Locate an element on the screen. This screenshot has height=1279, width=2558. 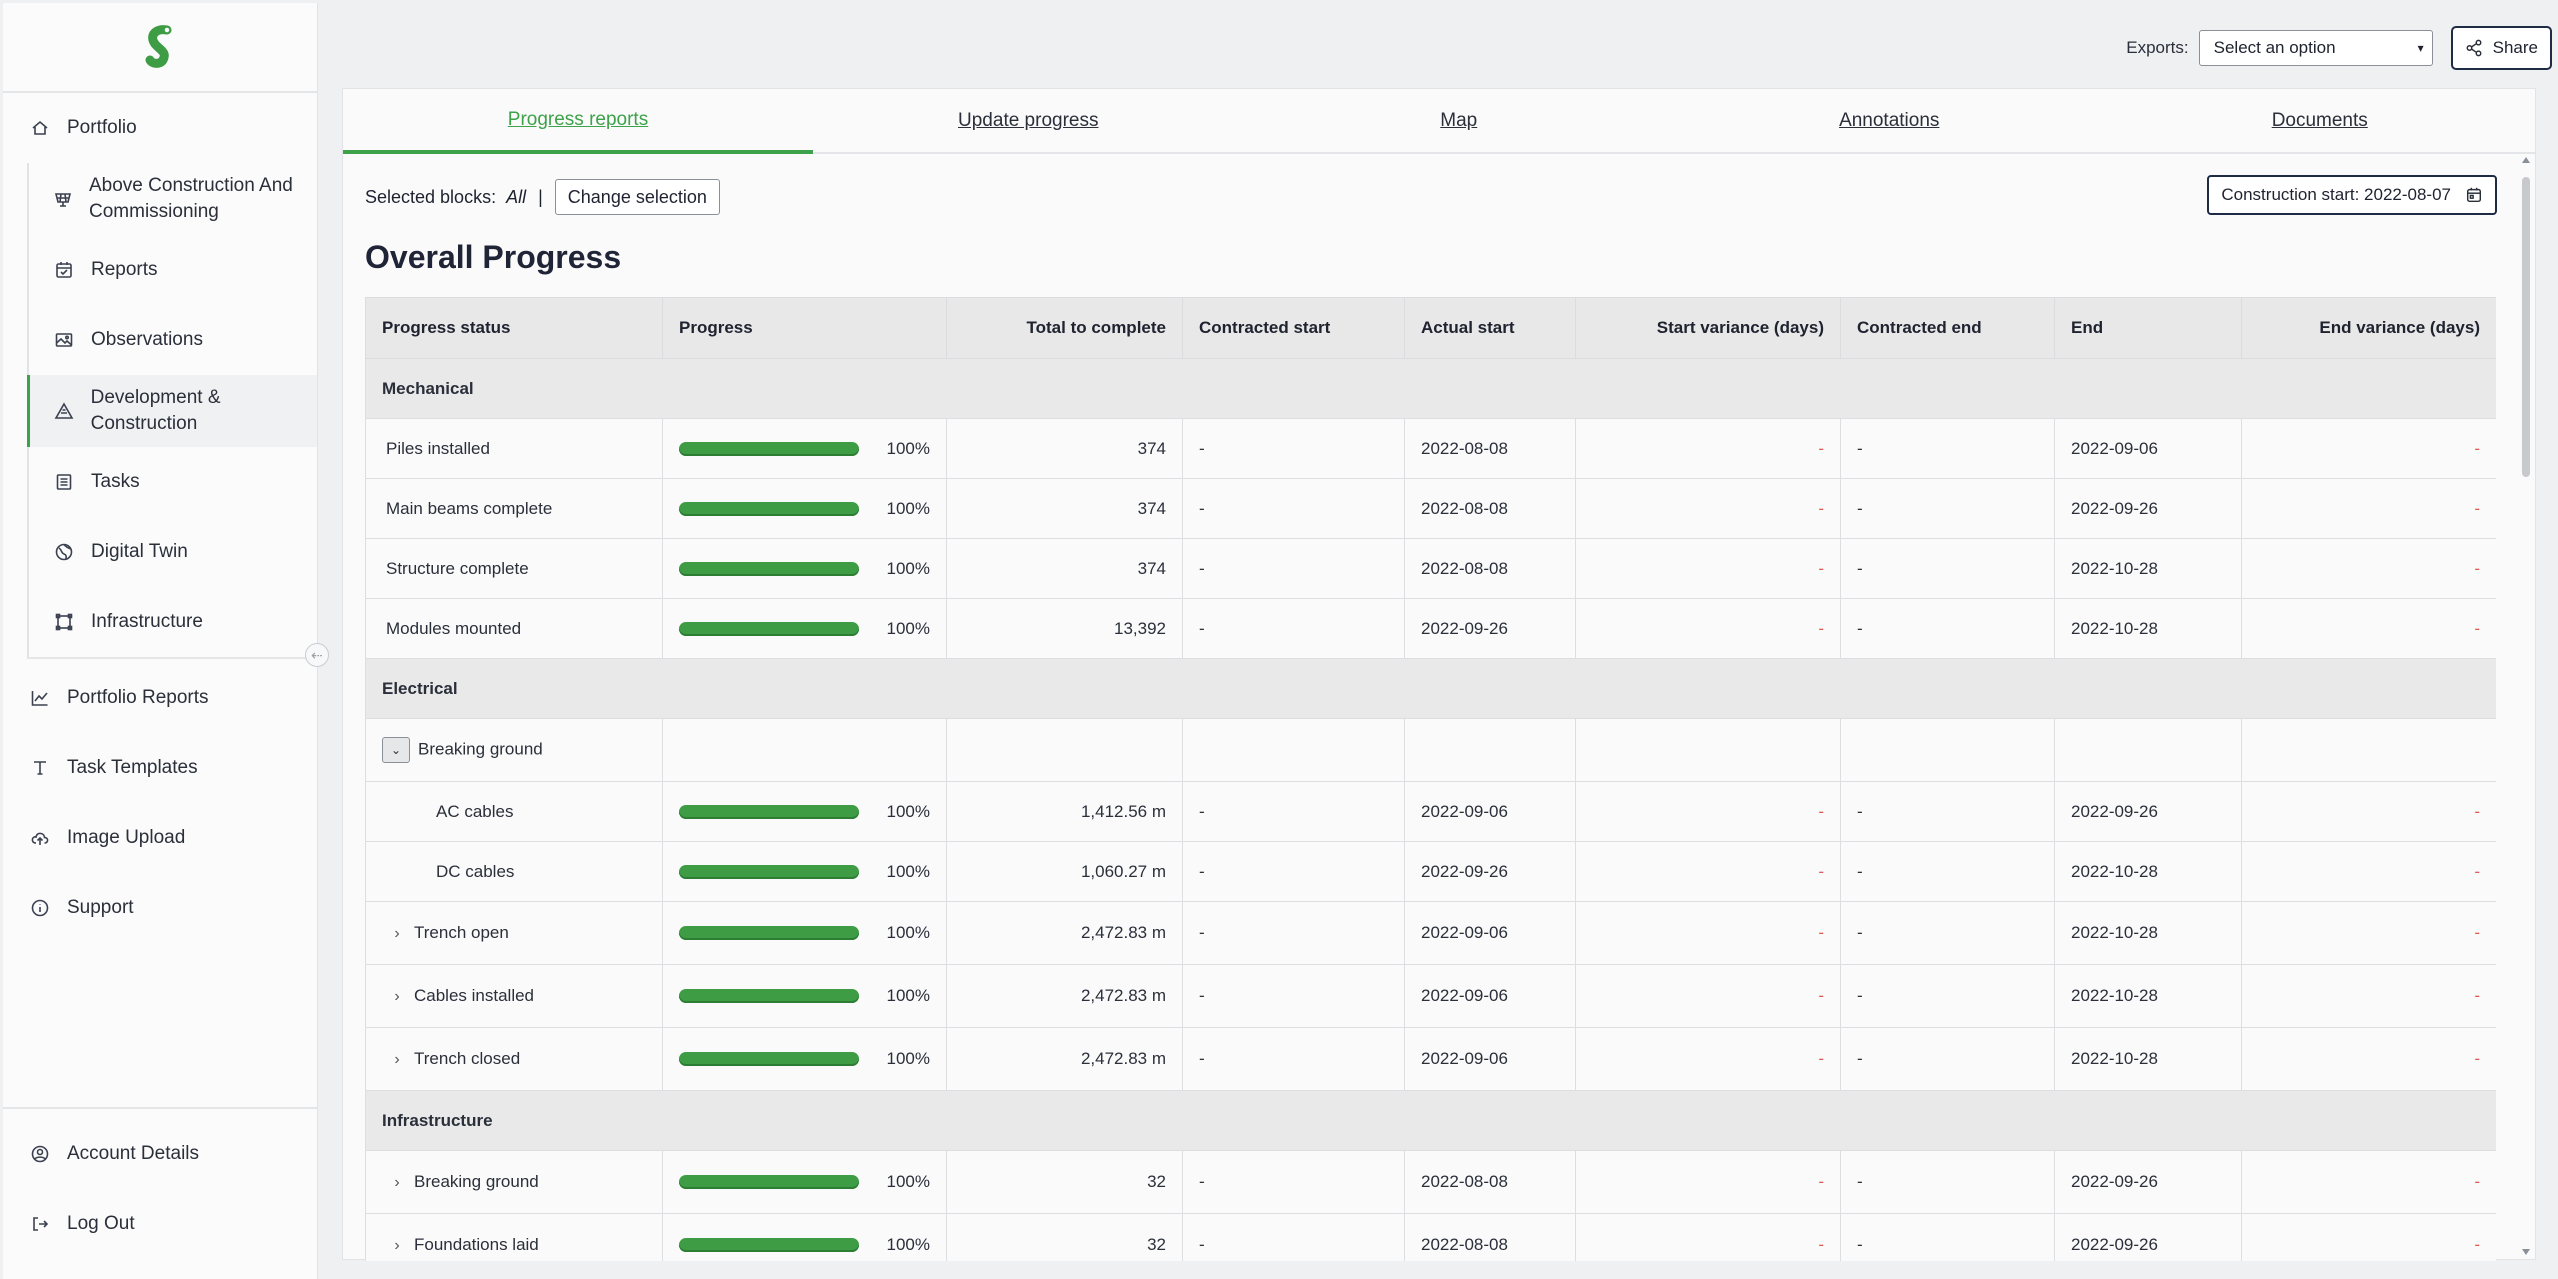
sidebar-item-label: Above Construction And Commissioning is located at coordinates (191, 198).